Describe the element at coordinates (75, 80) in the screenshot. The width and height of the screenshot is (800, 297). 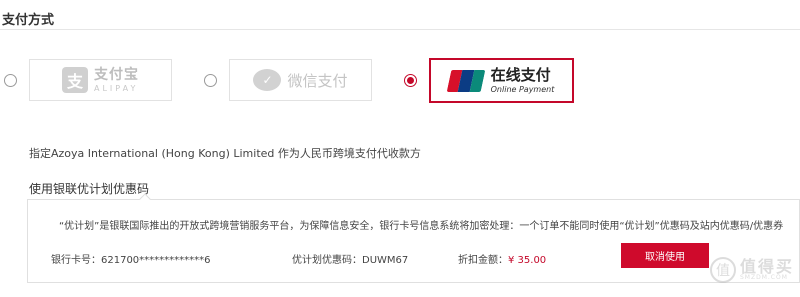
I see `alipay-icon: 支` at that location.